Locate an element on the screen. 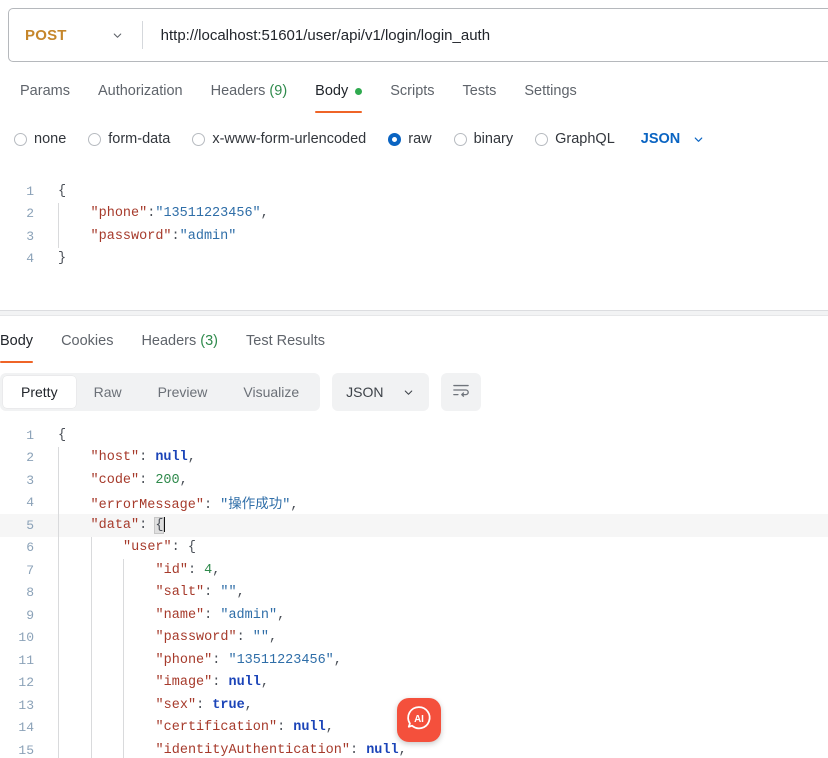 This screenshot has width=828, height=758. response-body-line: 9 "name": "admin", is located at coordinates (414, 615).